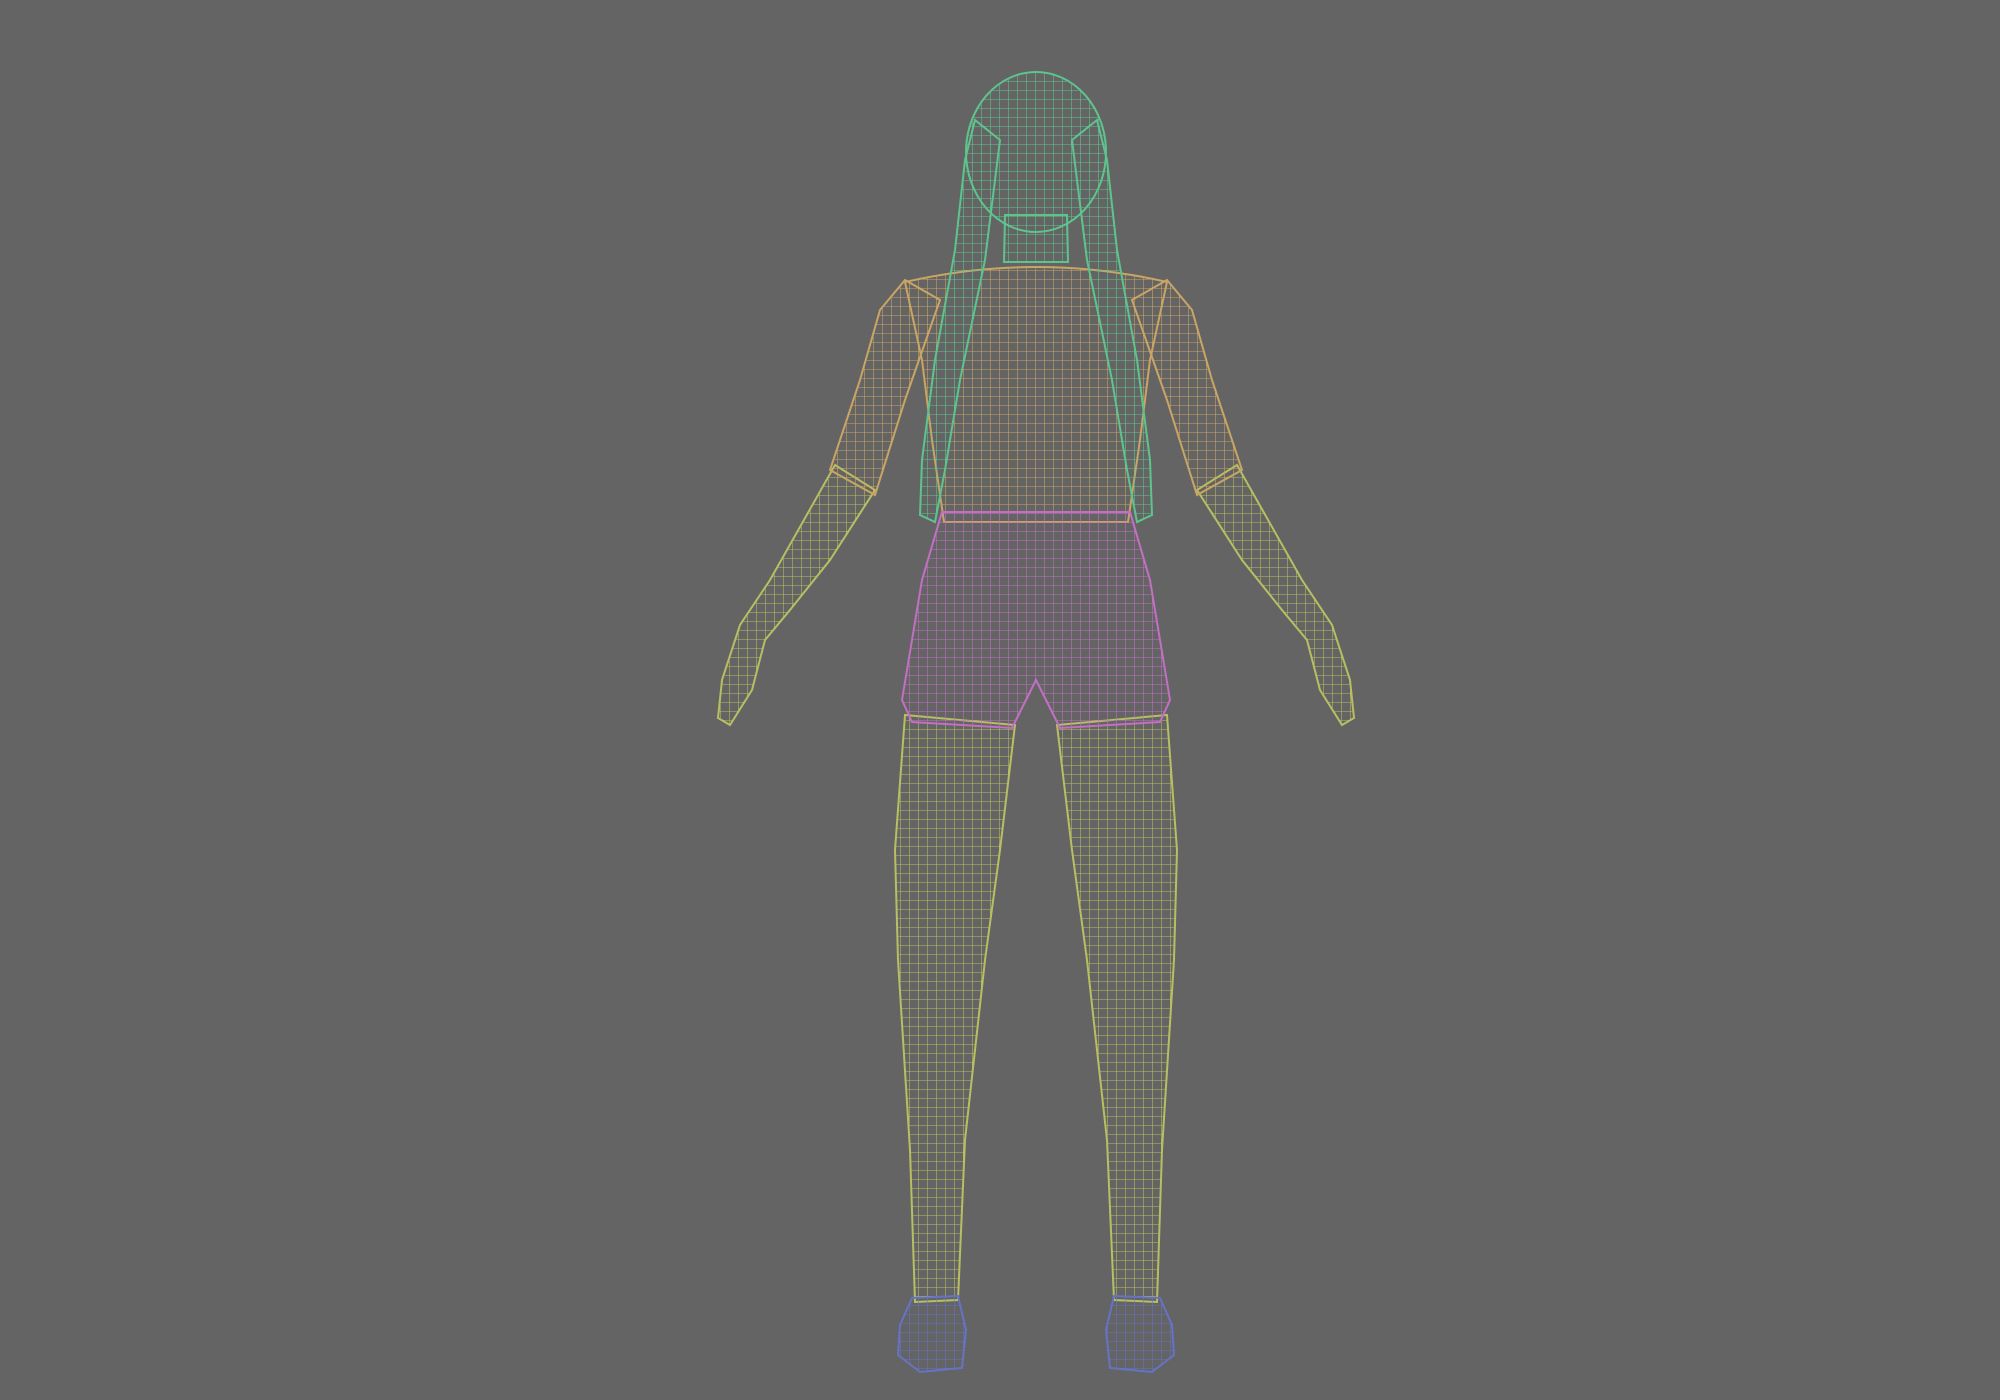 The width and height of the screenshot is (2000, 1400). Describe the element at coordinates (1140, 1334) in the screenshot. I see `right-shoe-mesh` at that location.